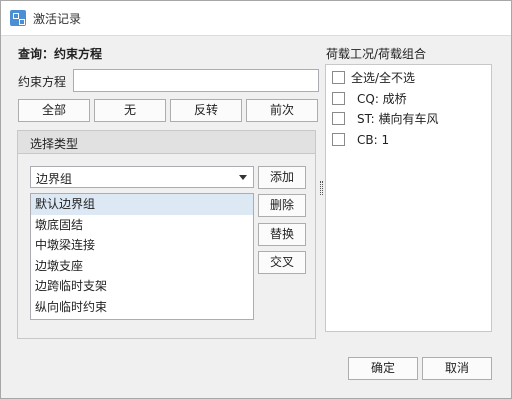 This screenshot has height=399, width=512. I want to click on select-type-title: 选择类型, so click(54, 144).